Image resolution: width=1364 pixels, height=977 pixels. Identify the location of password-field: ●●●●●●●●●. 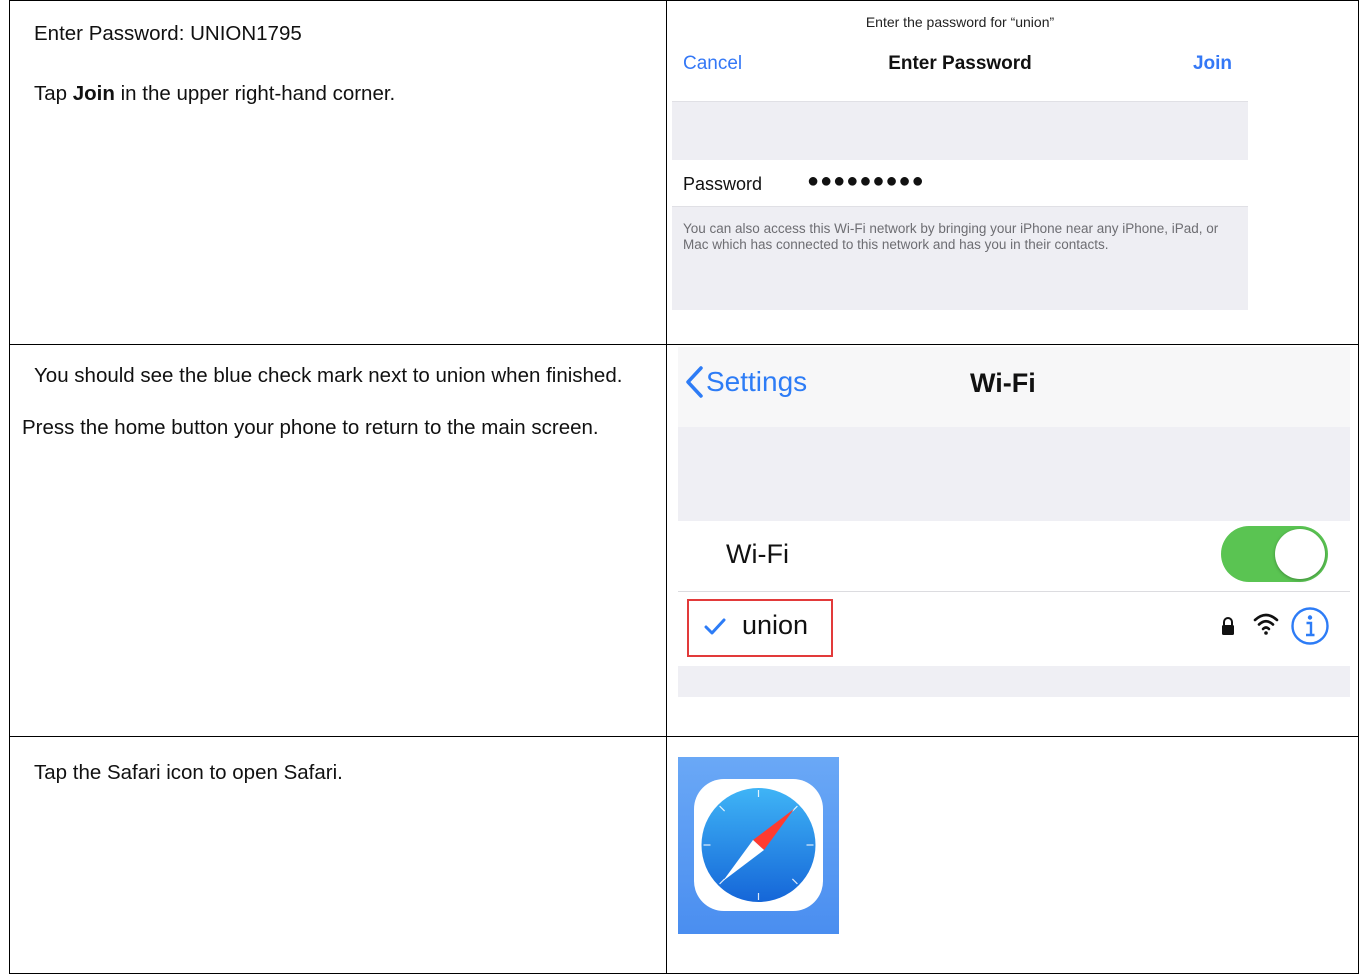
(866, 181).